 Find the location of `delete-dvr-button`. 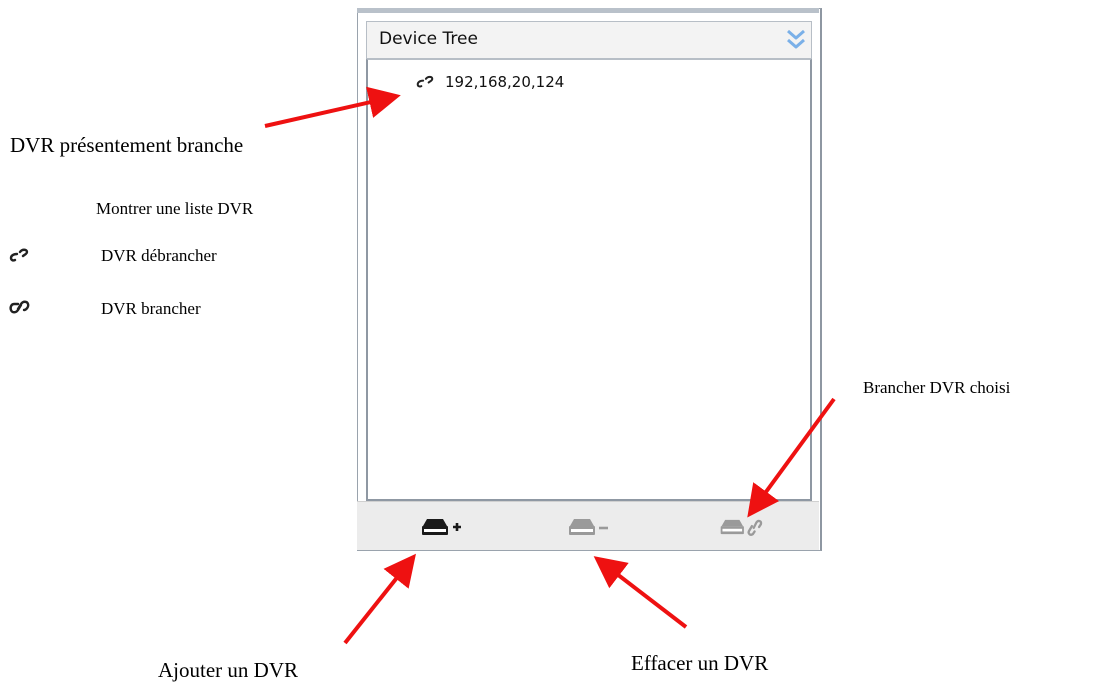

delete-dvr-button is located at coordinates (589, 527).